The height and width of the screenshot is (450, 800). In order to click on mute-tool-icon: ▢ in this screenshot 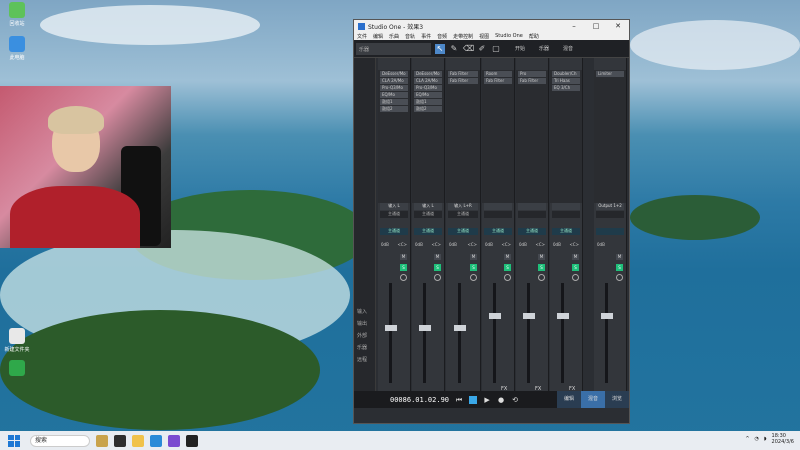, I will do `click(496, 49)`.